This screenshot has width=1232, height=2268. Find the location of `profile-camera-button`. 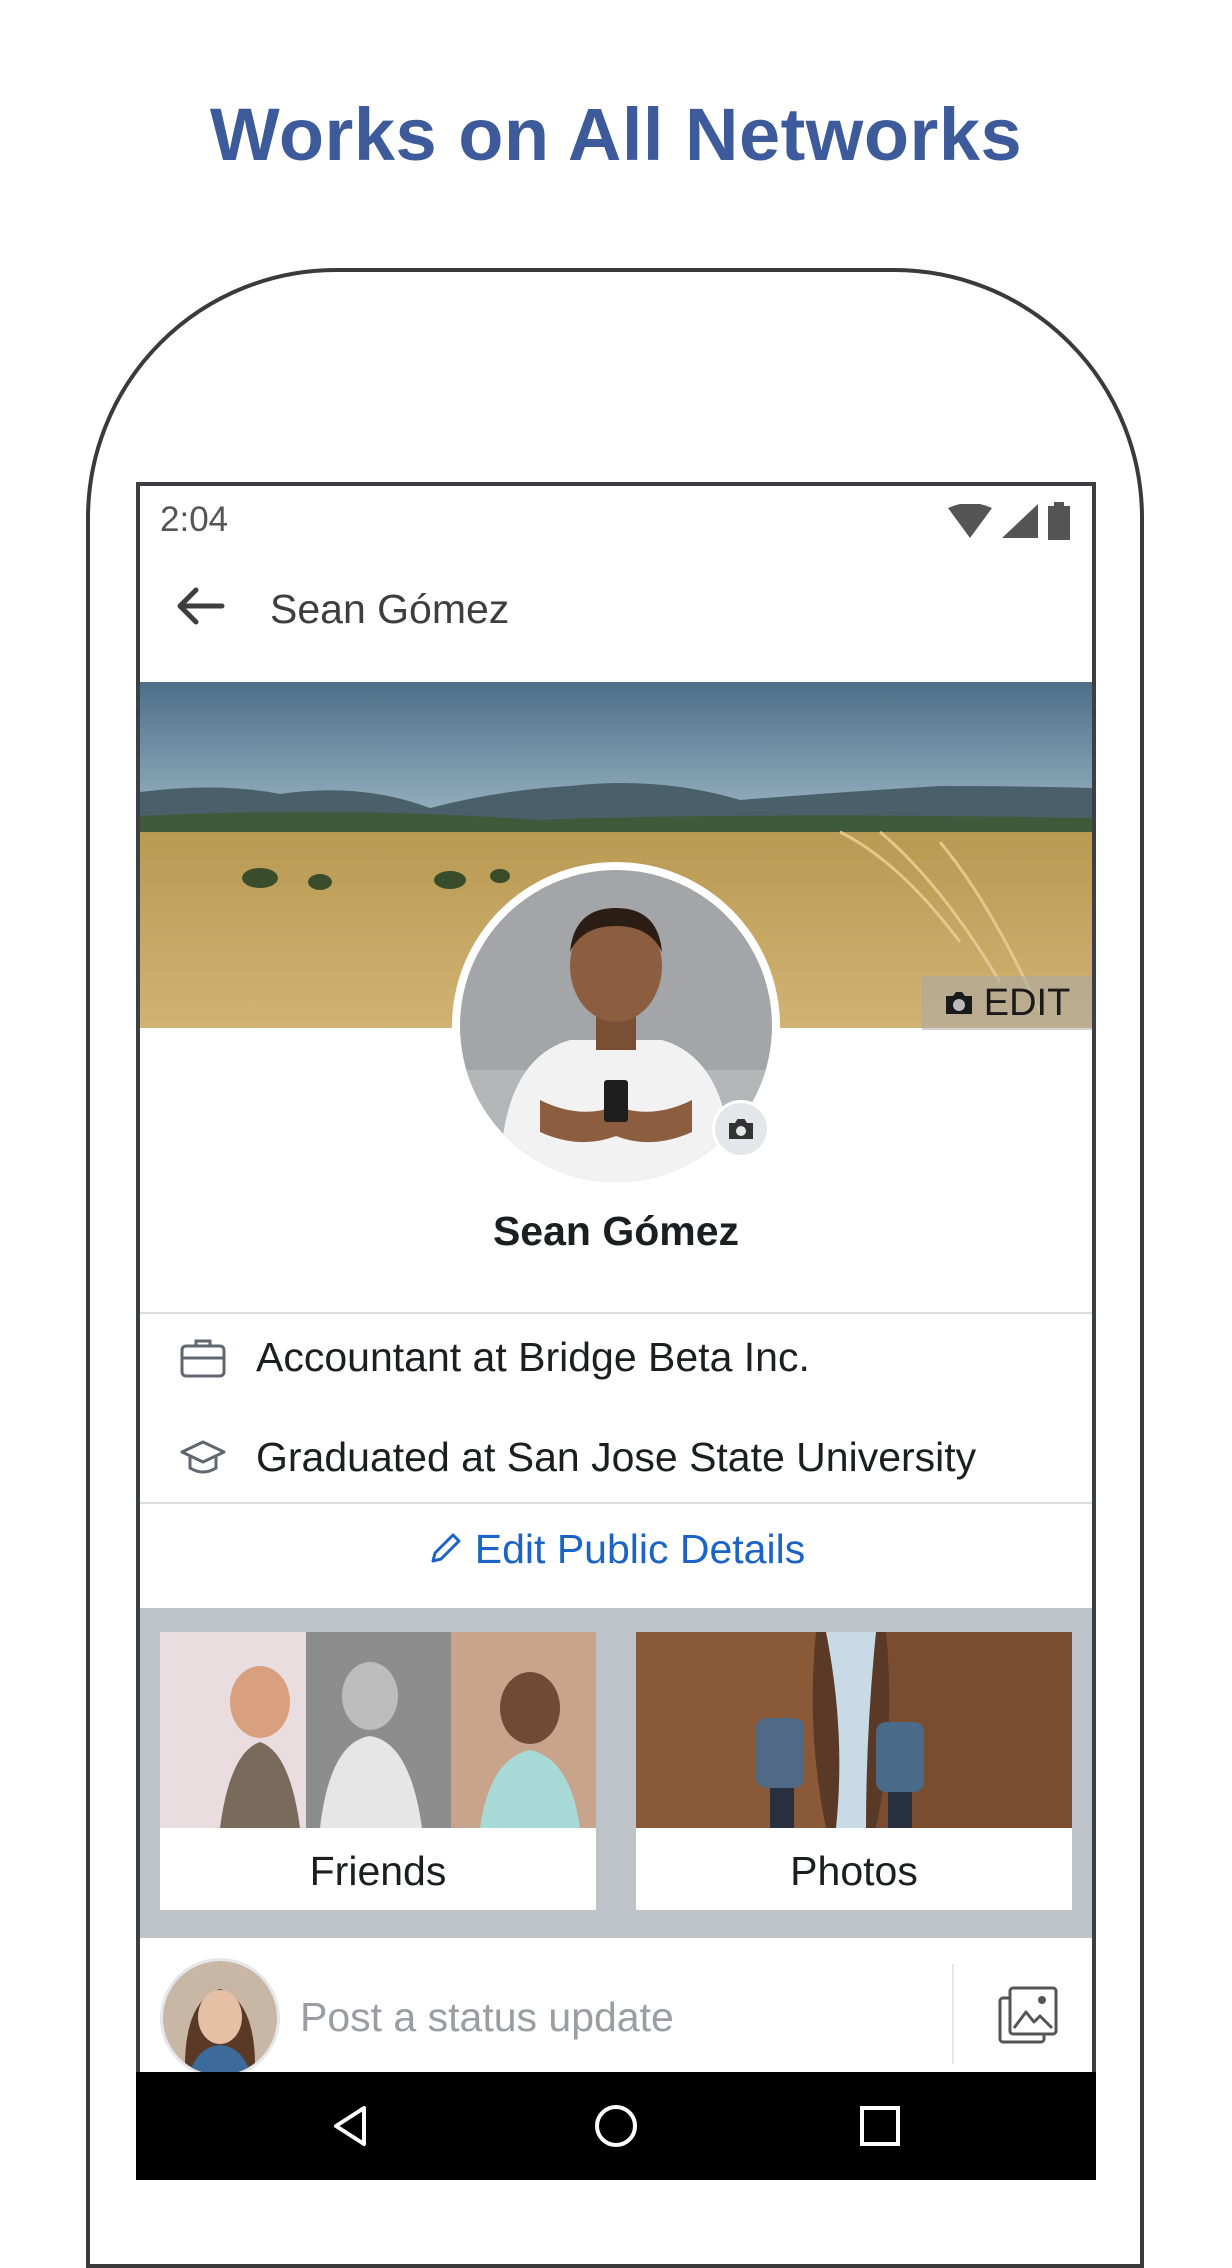

profile-camera-button is located at coordinates (741, 1129).